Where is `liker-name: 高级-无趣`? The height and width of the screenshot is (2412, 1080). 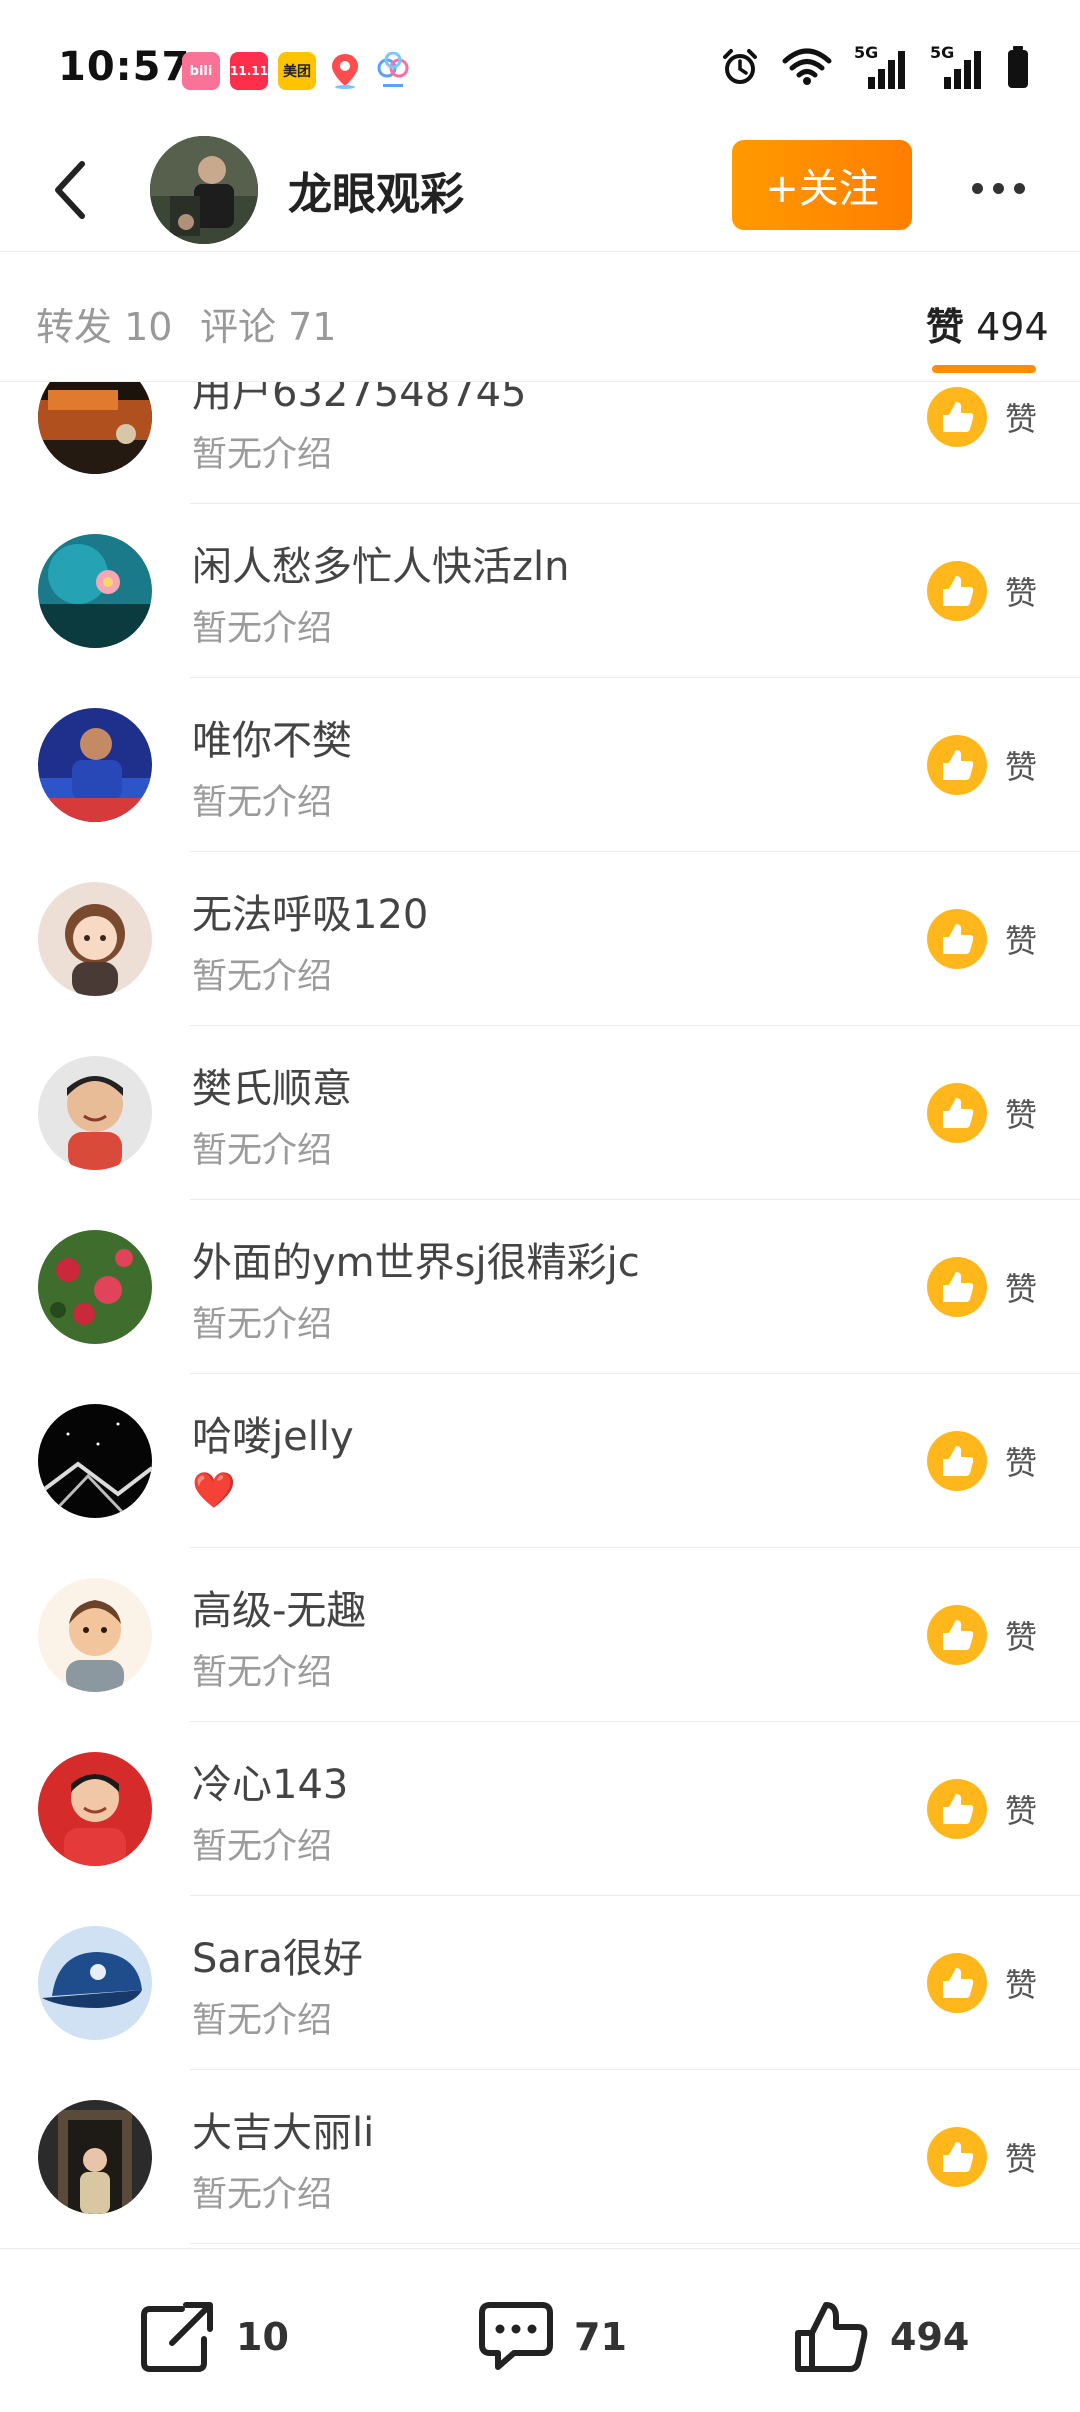 liker-name: 高级-无趣 is located at coordinates (279, 1607).